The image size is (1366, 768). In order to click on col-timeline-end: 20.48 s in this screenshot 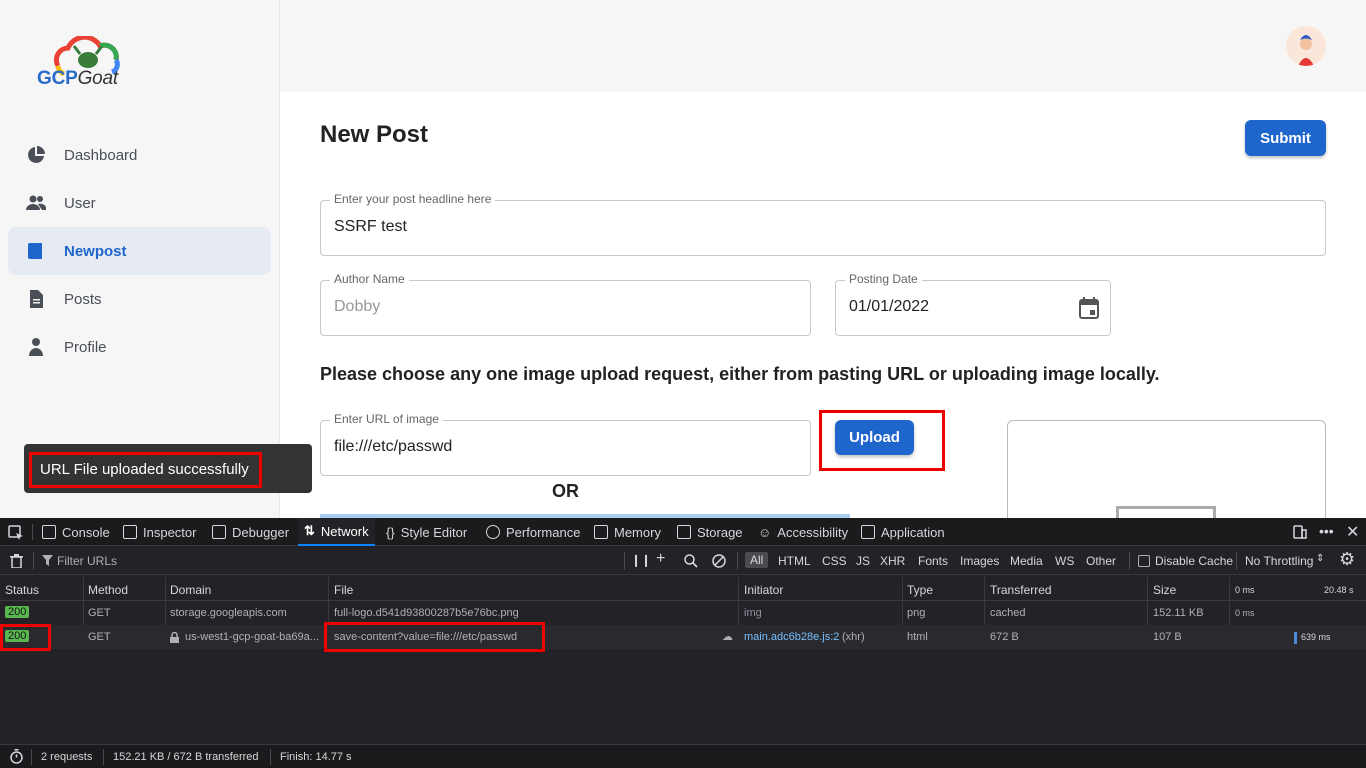, I will do `click(1339, 590)`.